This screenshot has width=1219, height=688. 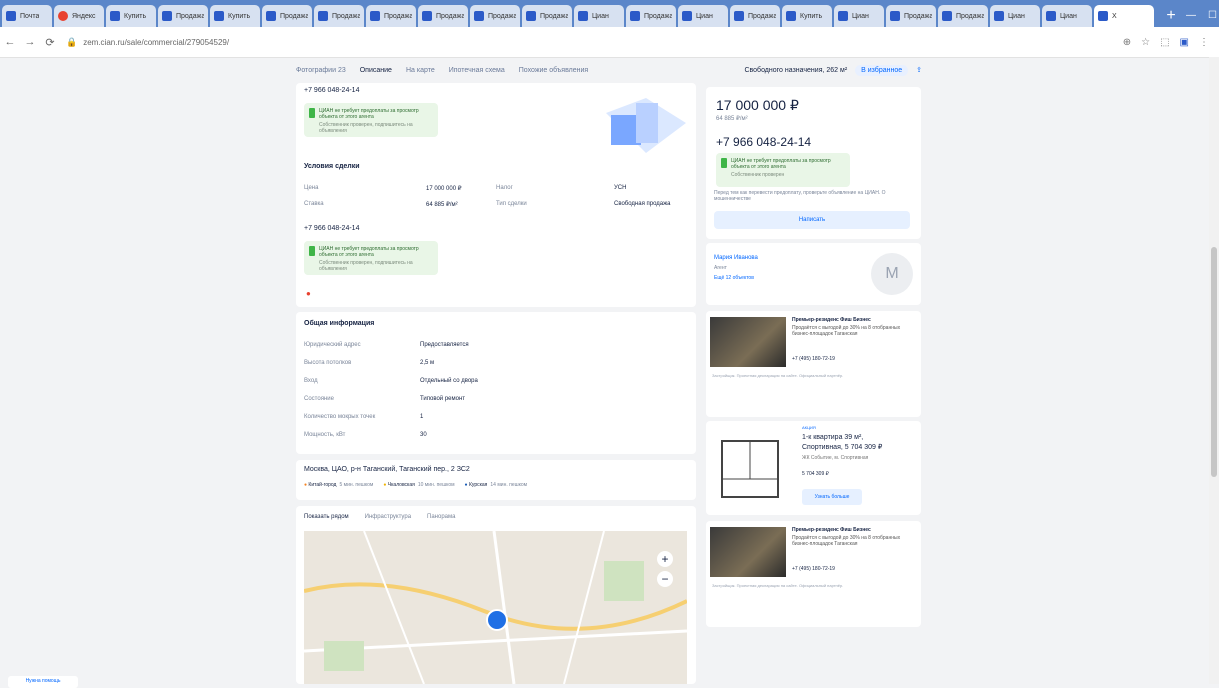 I want to click on deal-price-value: 17 000 000 ₽, so click(x=444, y=189).